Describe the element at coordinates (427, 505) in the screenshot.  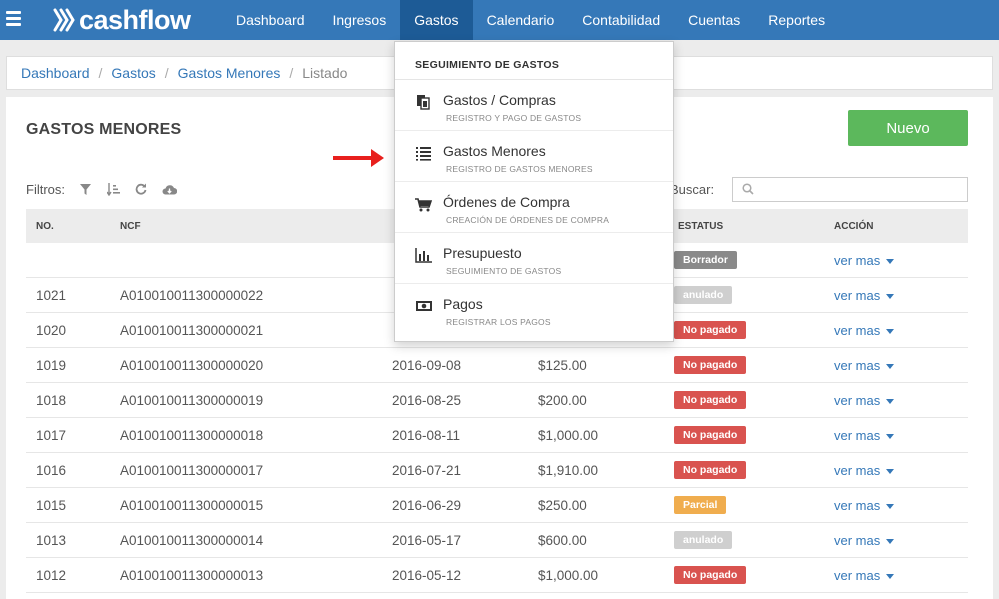
I see `cell-date: 2016-06-29` at that location.